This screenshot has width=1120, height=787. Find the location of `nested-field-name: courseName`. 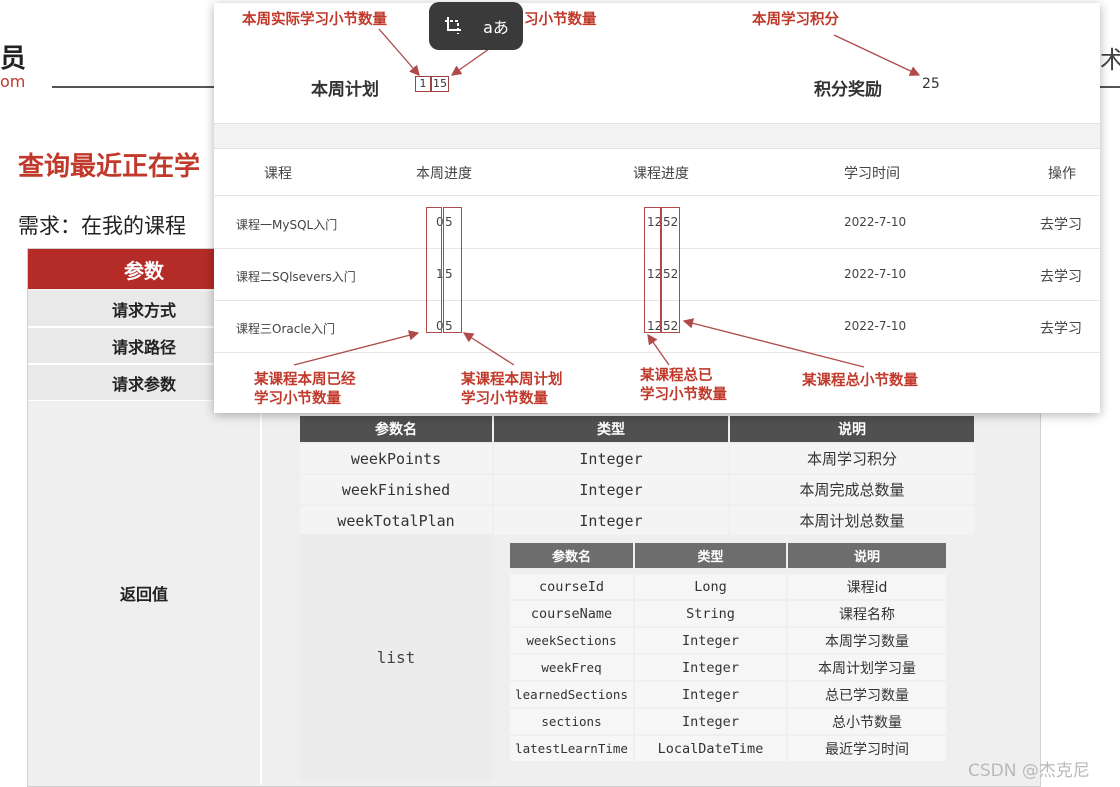

nested-field-name: courseName is located at coordinates (571, 613).